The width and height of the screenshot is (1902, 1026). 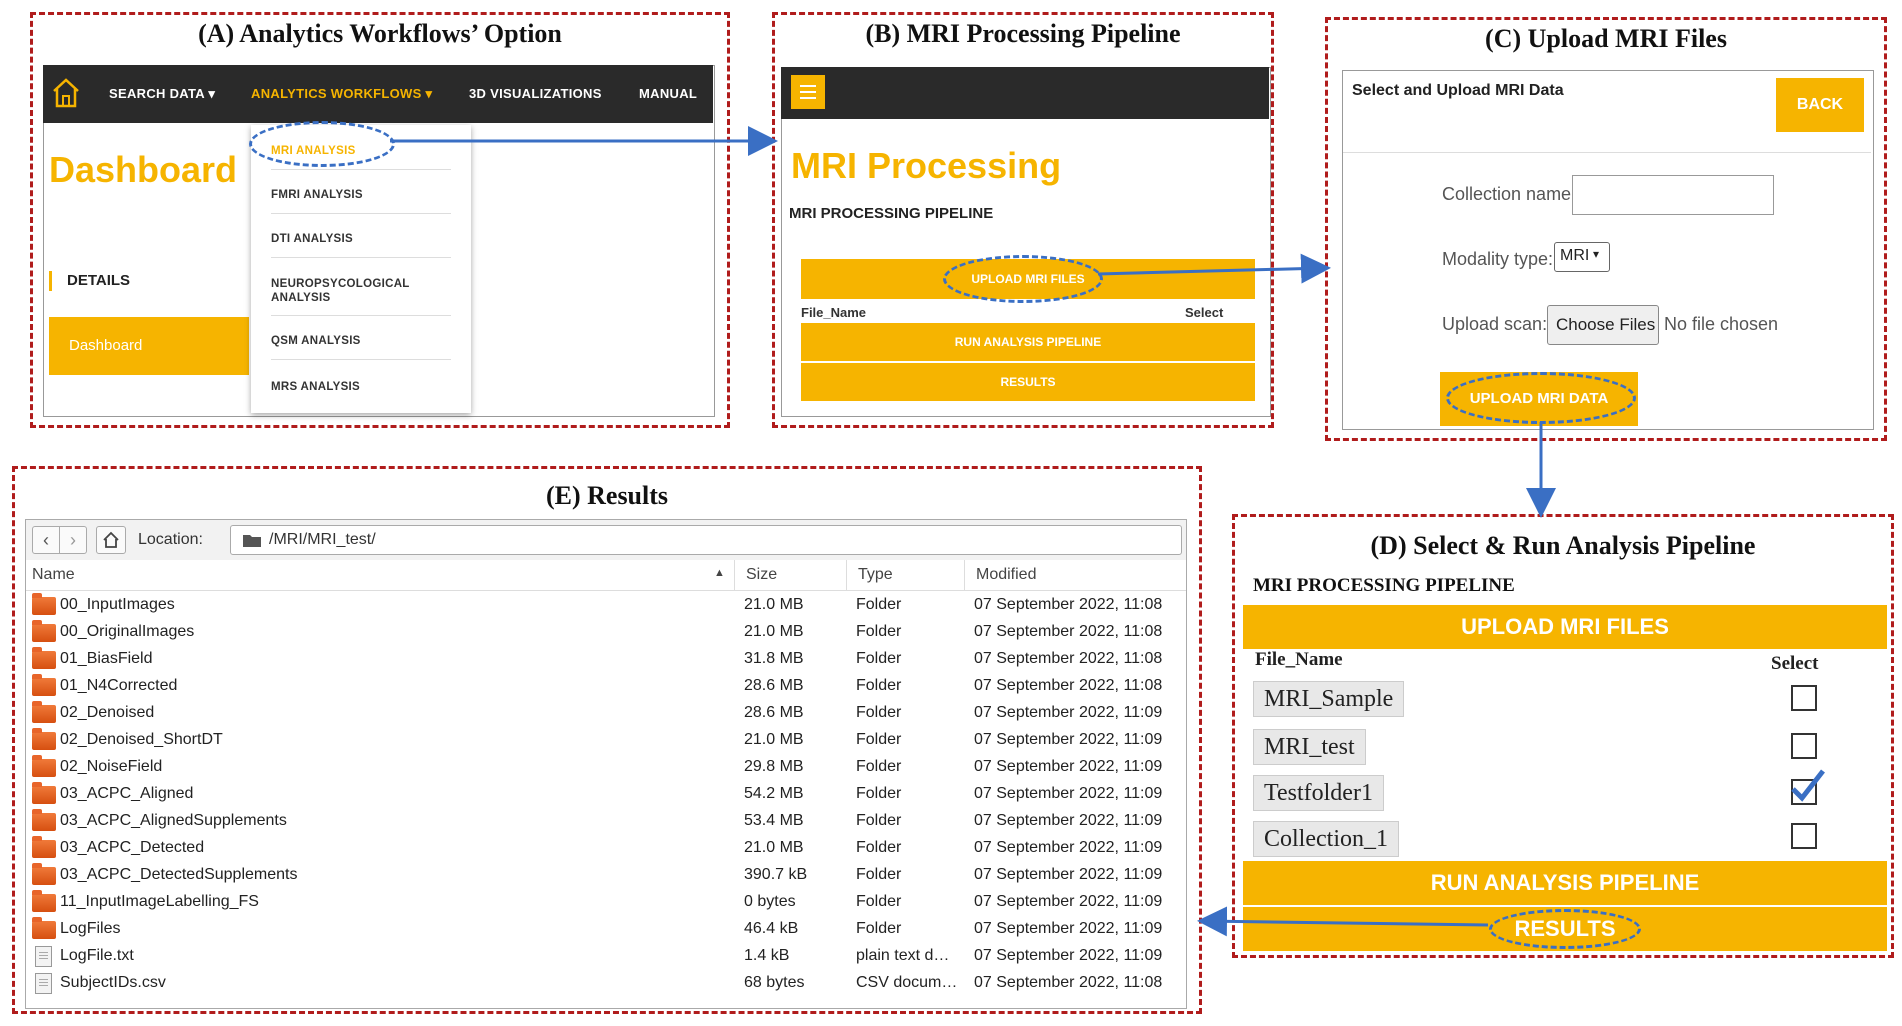 I want to click on menu-item-dti-analysis: DTI ANALYSIS, so click(x=312, y=239).